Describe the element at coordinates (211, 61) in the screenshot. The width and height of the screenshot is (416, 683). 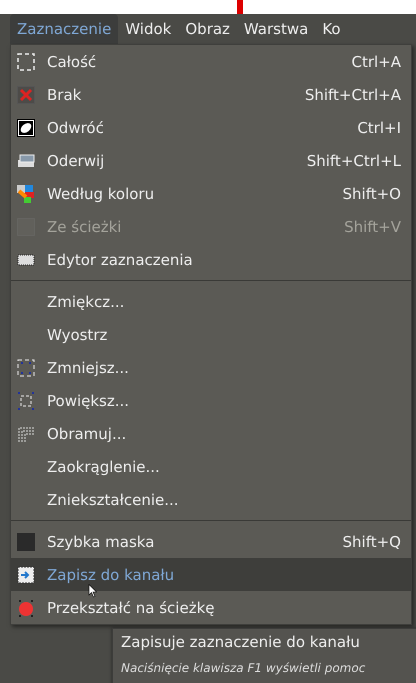
I see `menu-item: Całość Ctrl+A` at that location.